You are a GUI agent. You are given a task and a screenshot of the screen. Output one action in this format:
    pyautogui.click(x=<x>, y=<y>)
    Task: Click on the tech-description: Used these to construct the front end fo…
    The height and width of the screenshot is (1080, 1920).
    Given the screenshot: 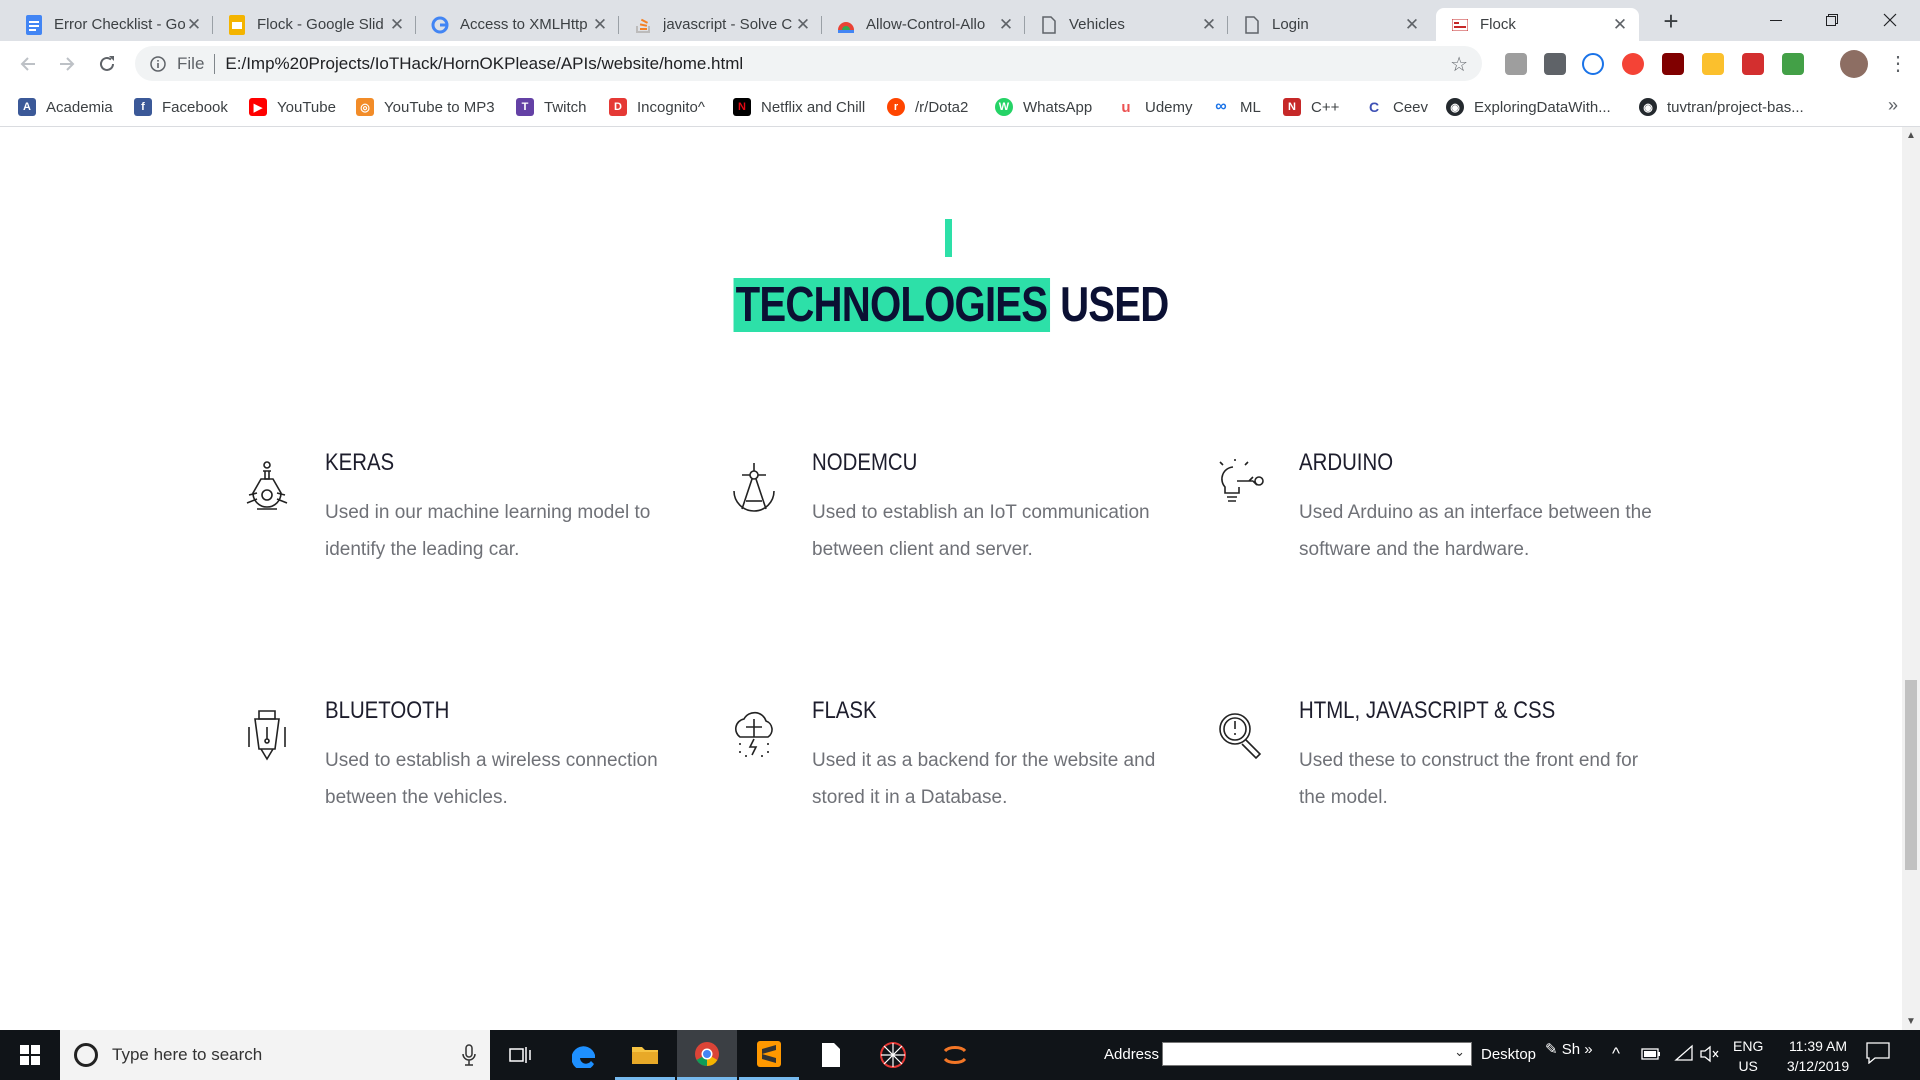 What is the action you would take?
    pyautogui.click(x=1469, y=779)
    